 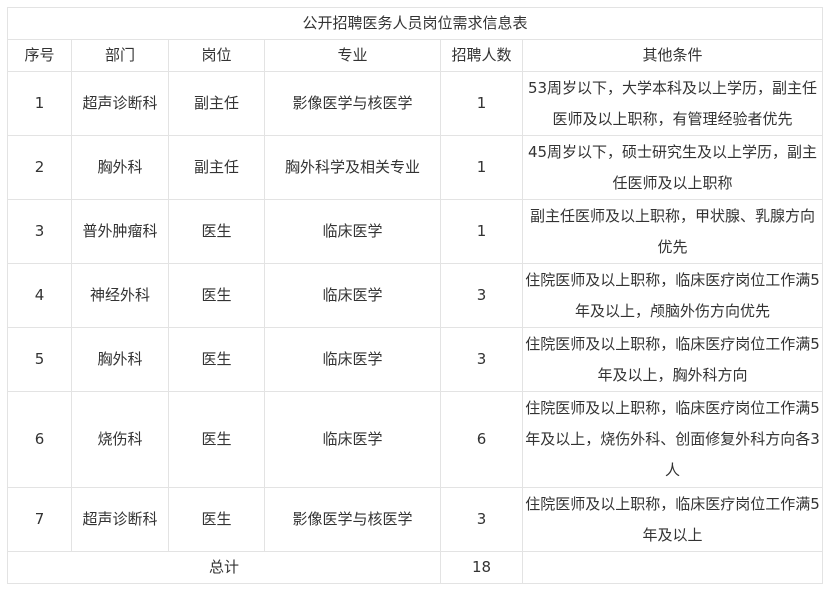 What do you see at coordinates (120, 439) in the screenshot?
I see `cell-dept: 烧伤科` at bounding box center [120, 439].